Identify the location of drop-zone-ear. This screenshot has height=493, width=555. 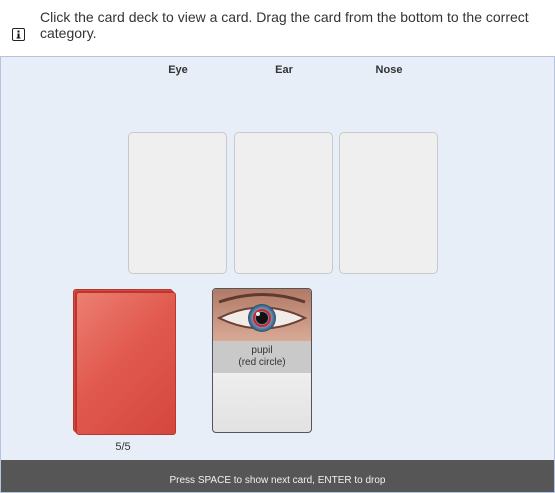
(283, 203).